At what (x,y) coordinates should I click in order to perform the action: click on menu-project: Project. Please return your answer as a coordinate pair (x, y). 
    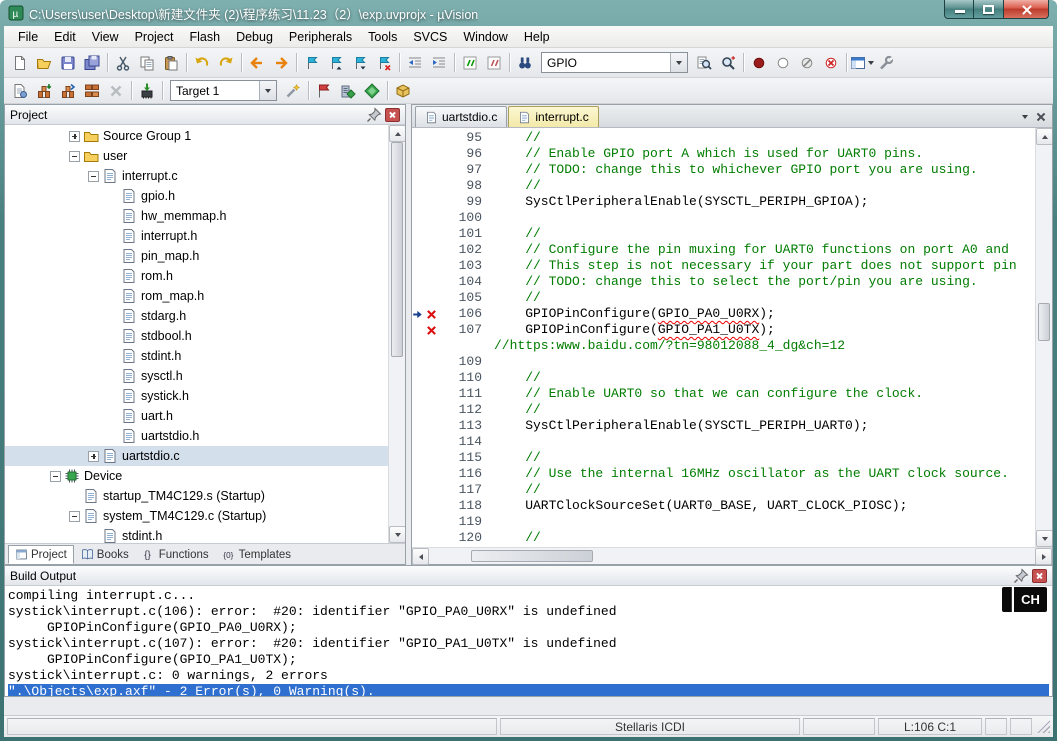
    Looking at the image, I should click on (154, 37).